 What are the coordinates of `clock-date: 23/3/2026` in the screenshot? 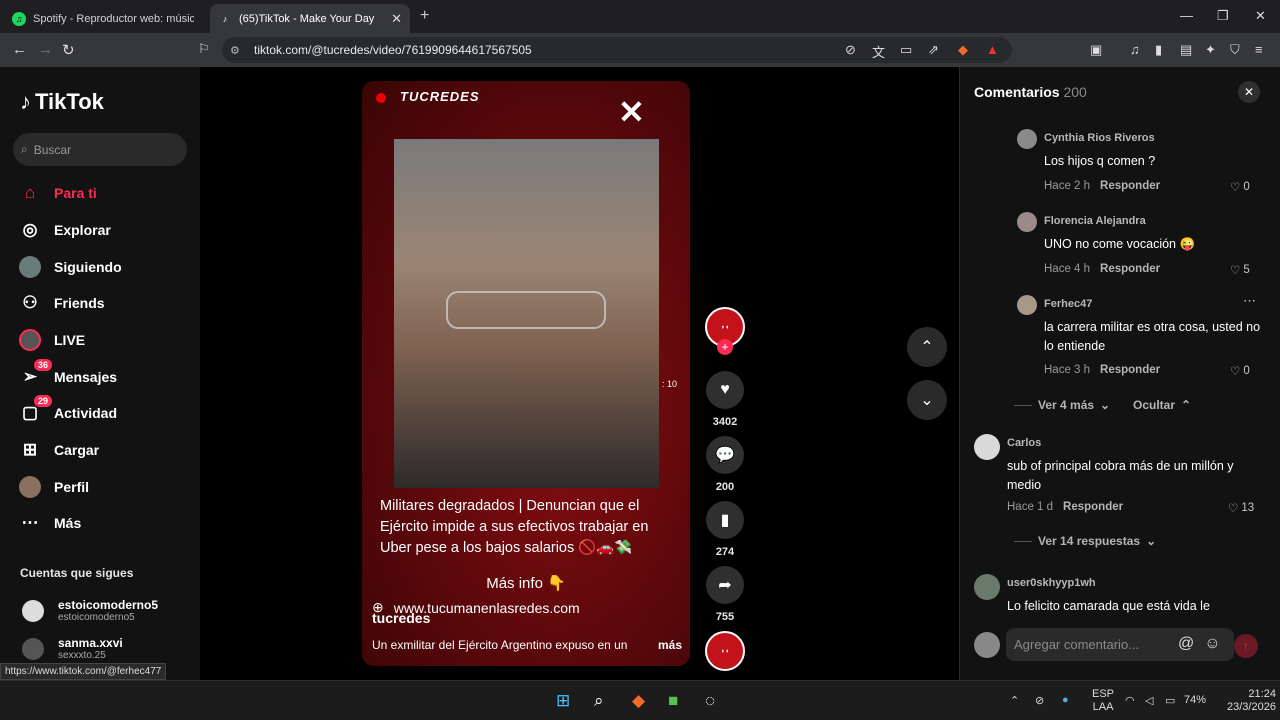 It's located at (1251, 707).